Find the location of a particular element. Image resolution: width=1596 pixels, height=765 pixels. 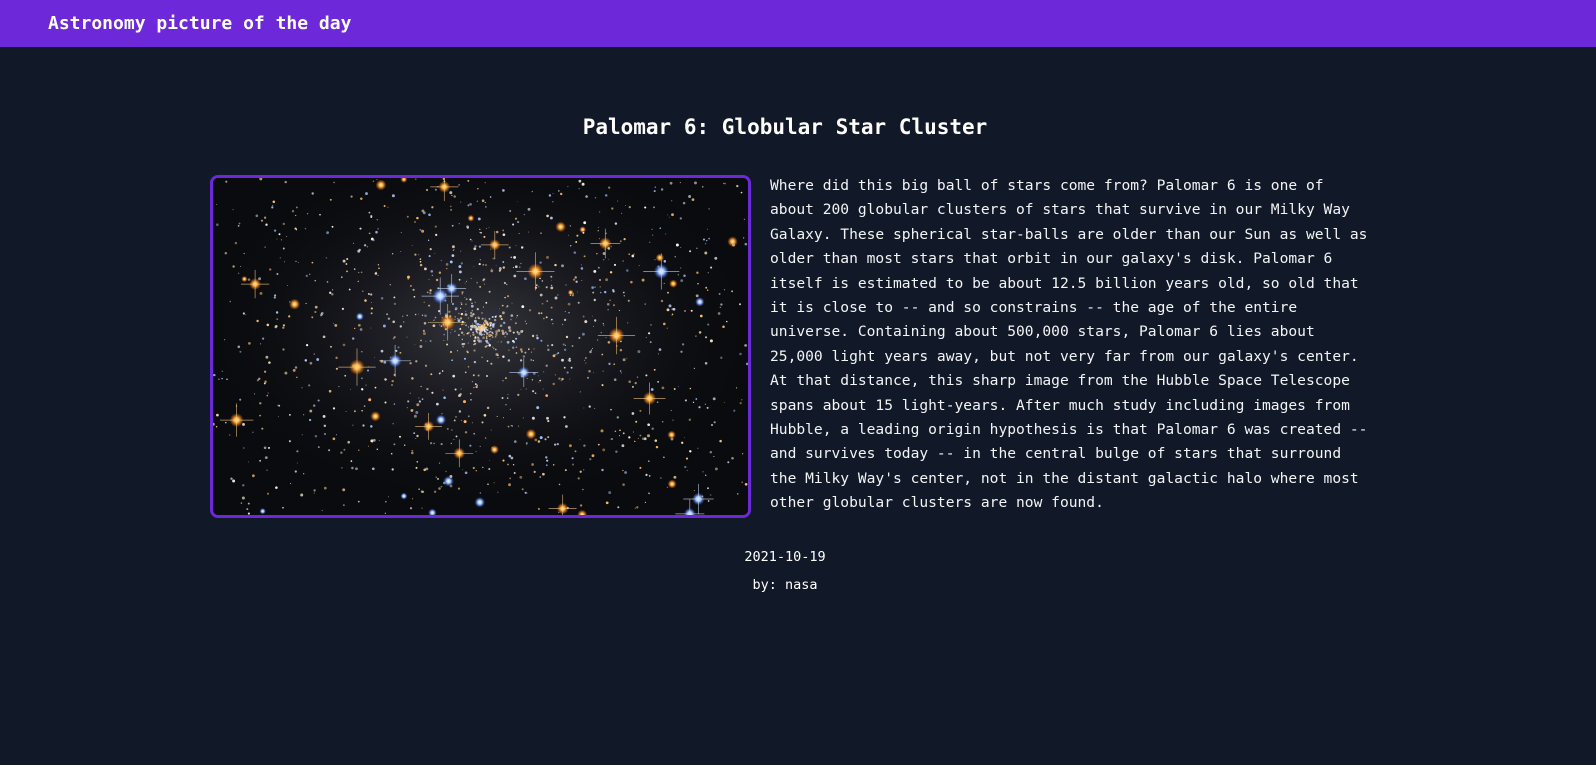

app-title: Astronomy picture of the day is located at coordinates (200, 23).